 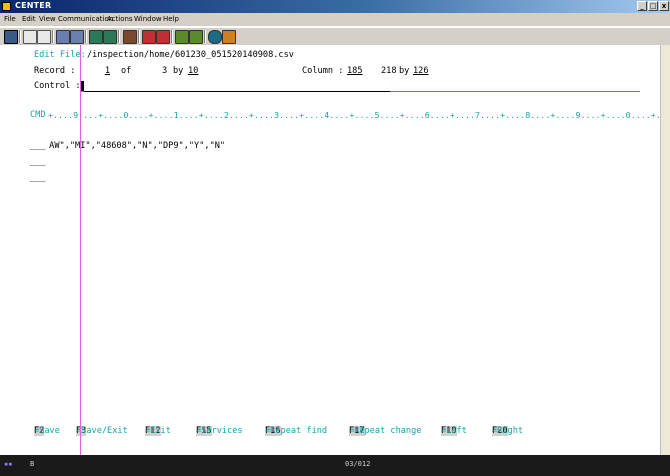 I want to click on transfer-up-icon, so click(x=182, y=37).